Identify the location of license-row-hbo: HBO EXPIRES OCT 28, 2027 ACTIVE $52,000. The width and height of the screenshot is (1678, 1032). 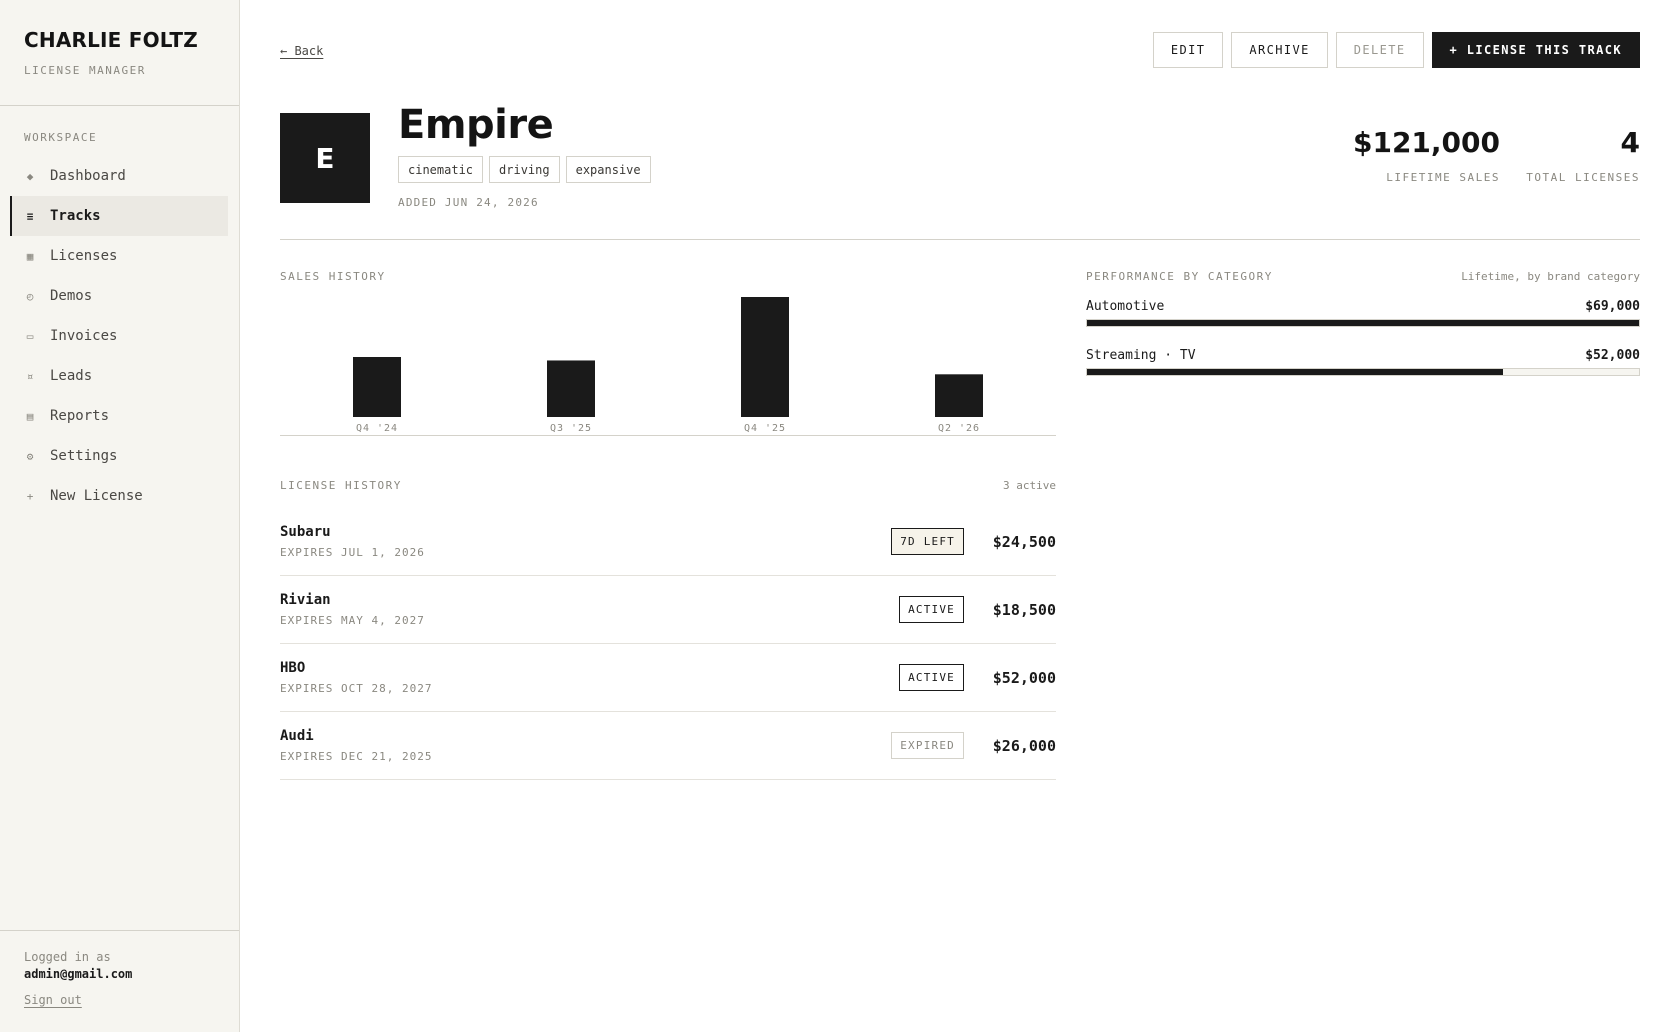
(668, 678).